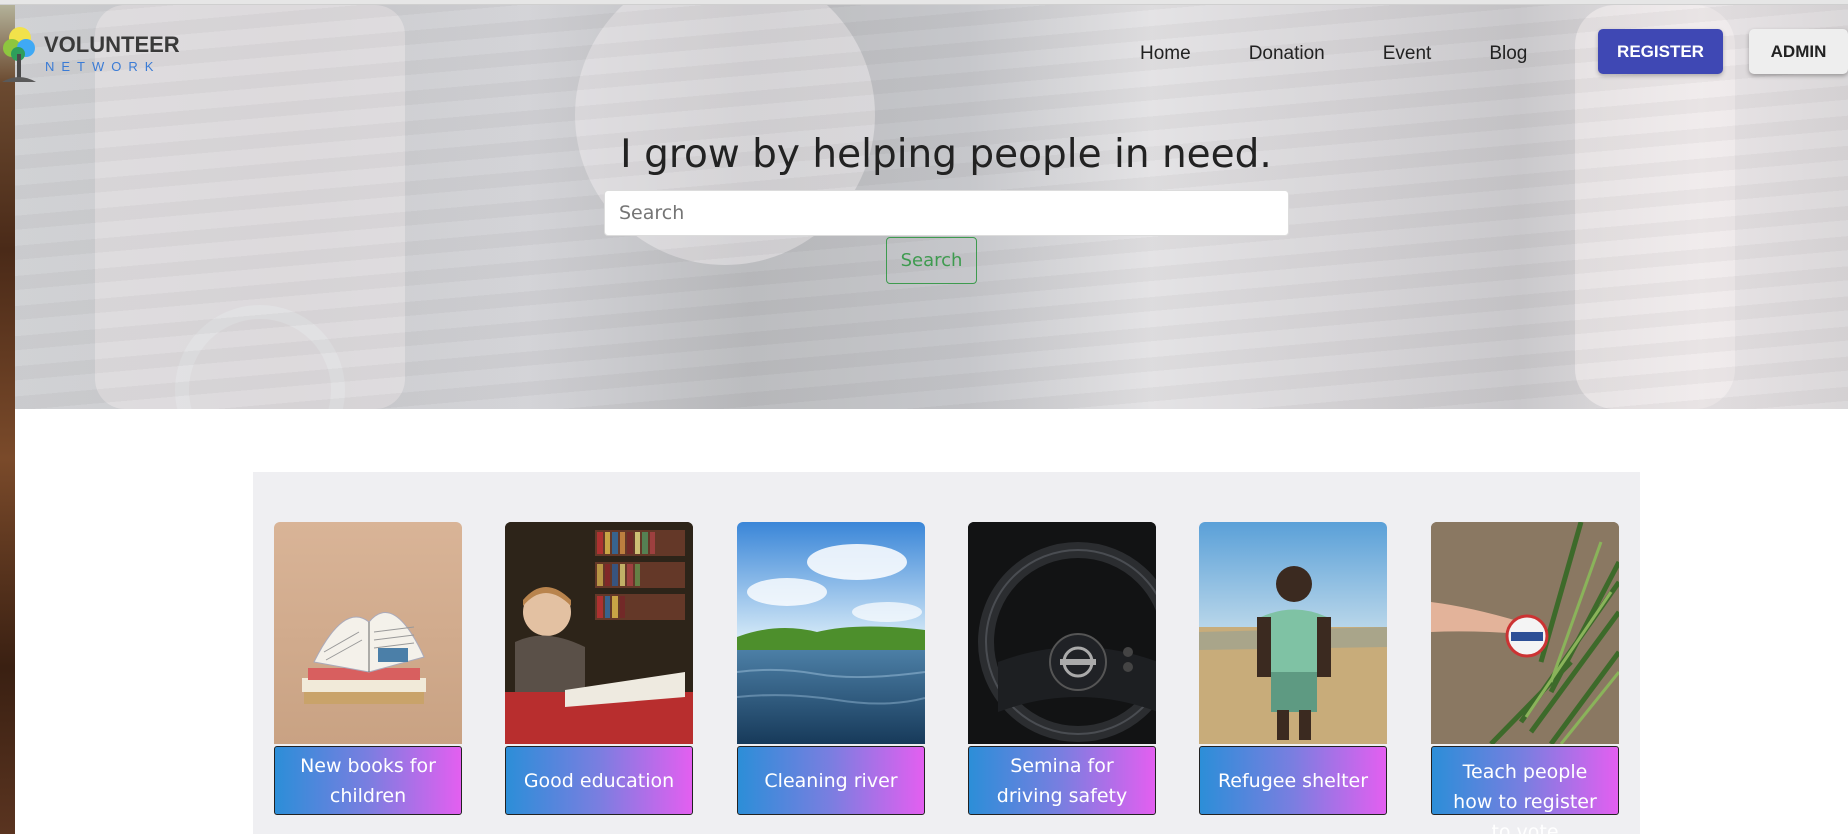  What do you see at coordinates (946, 213) in the screenshot?
I see `search-input` at bounding box center [946, 213].